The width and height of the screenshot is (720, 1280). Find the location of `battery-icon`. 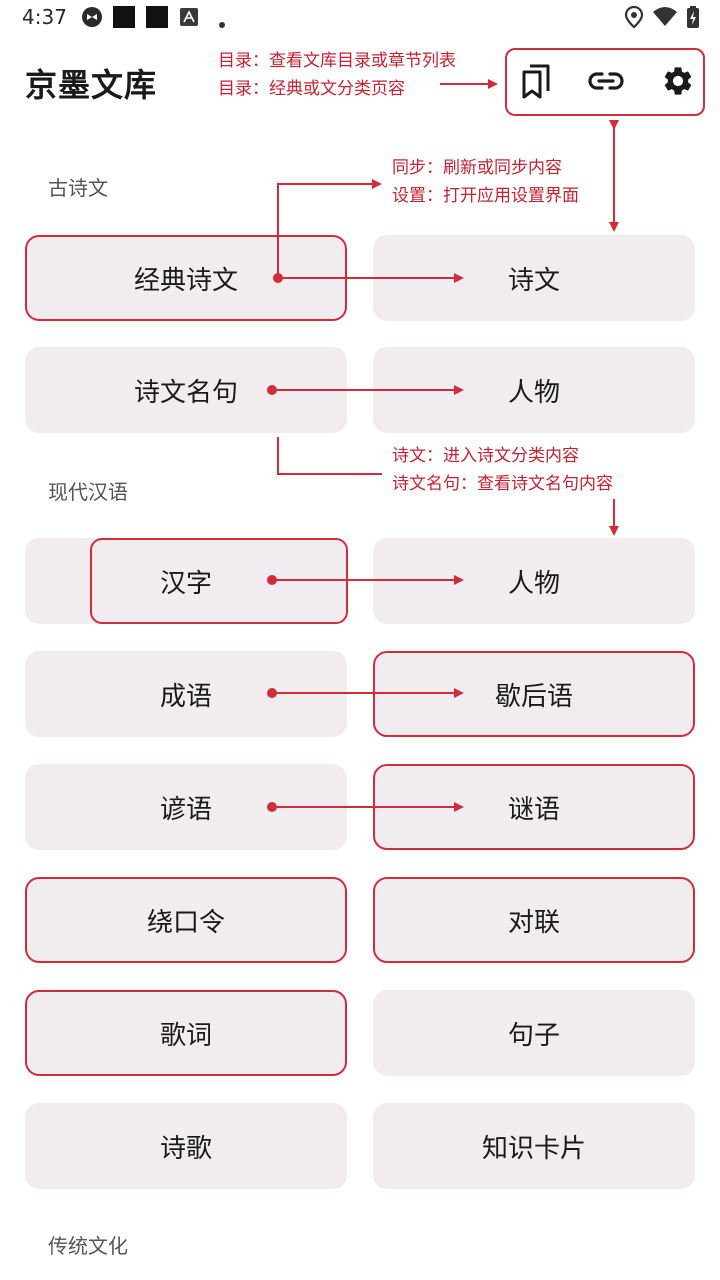

battery-icon is located at coordinates (693, 19).